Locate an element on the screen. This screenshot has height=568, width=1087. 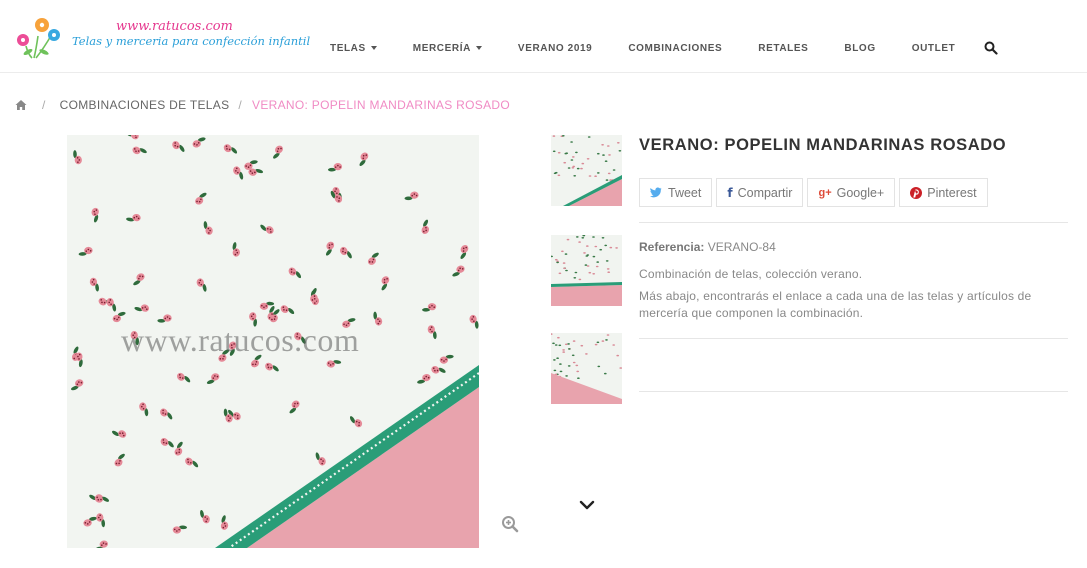
nav-item-merceria: MERCERÍA is located at coordinates (447, 48).